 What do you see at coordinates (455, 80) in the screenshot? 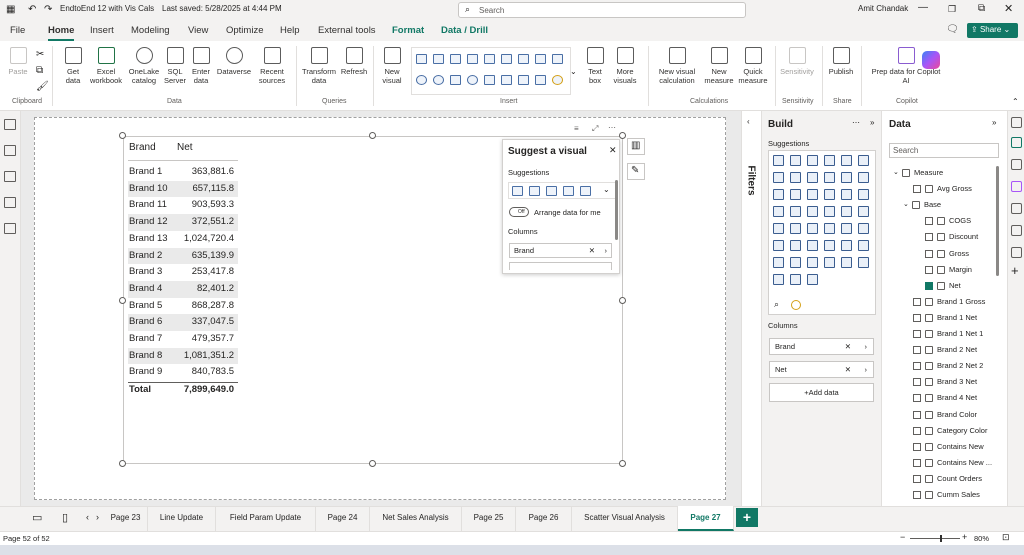
I see `treemap-icon` at bounding box center [455, 80].